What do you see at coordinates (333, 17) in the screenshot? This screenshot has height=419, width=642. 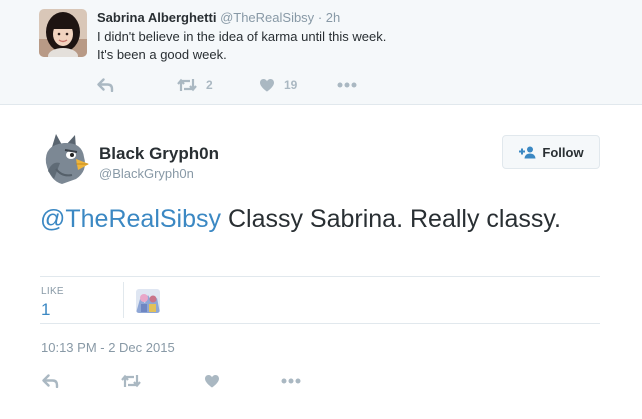 I see `parent-time: 2h` at bounding box center [333, 17].